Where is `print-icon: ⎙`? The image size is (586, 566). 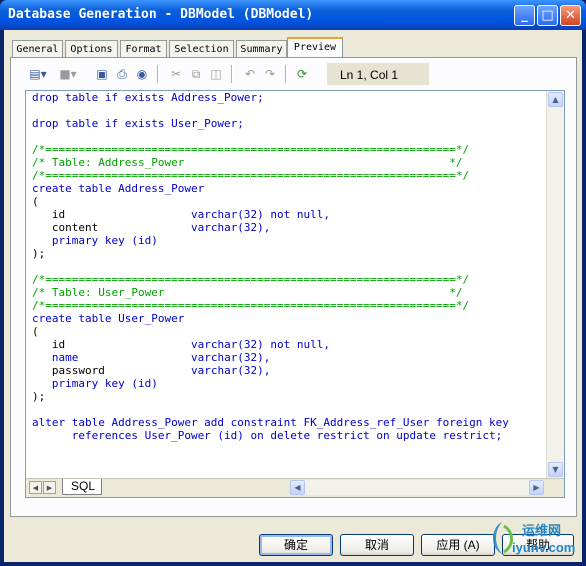
print-icon: ⎙ is located at coordinates (122, 74).